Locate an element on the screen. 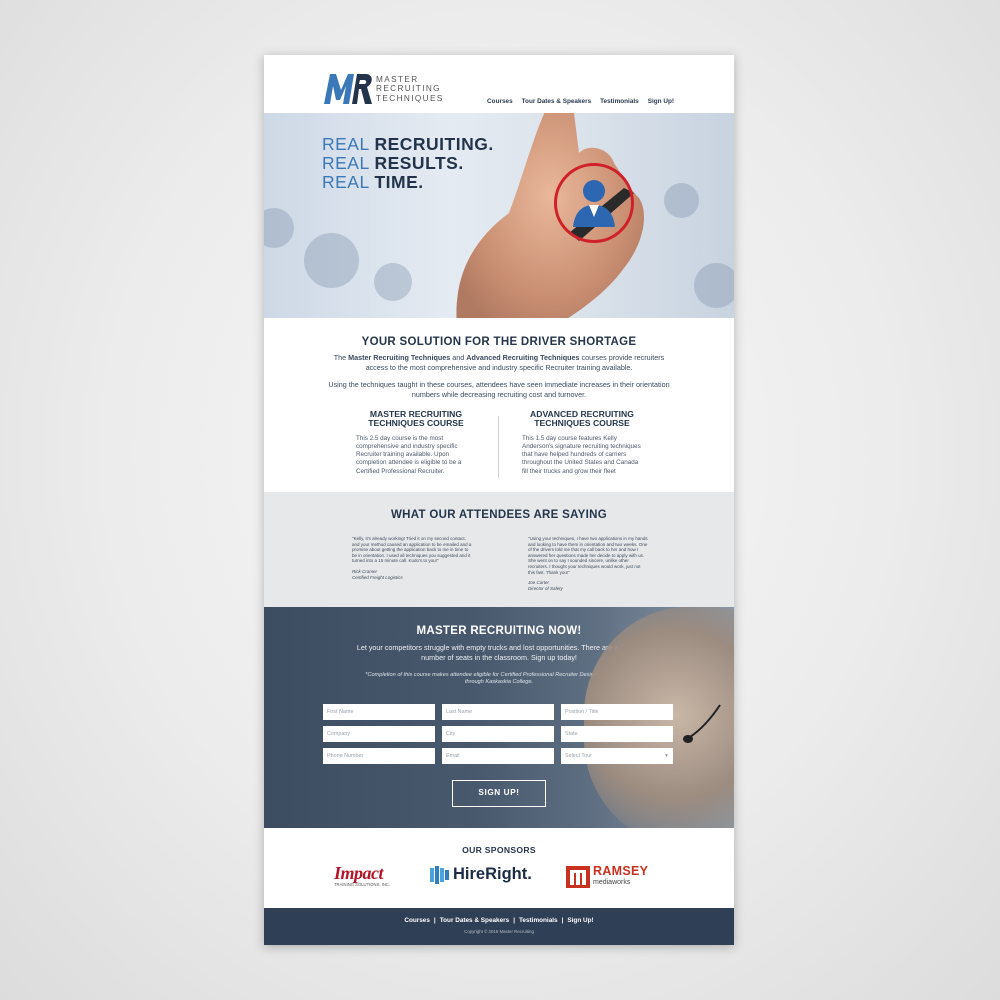 The image size is (1000, 1000). company-field: Company is located at coordinates (379, 734).